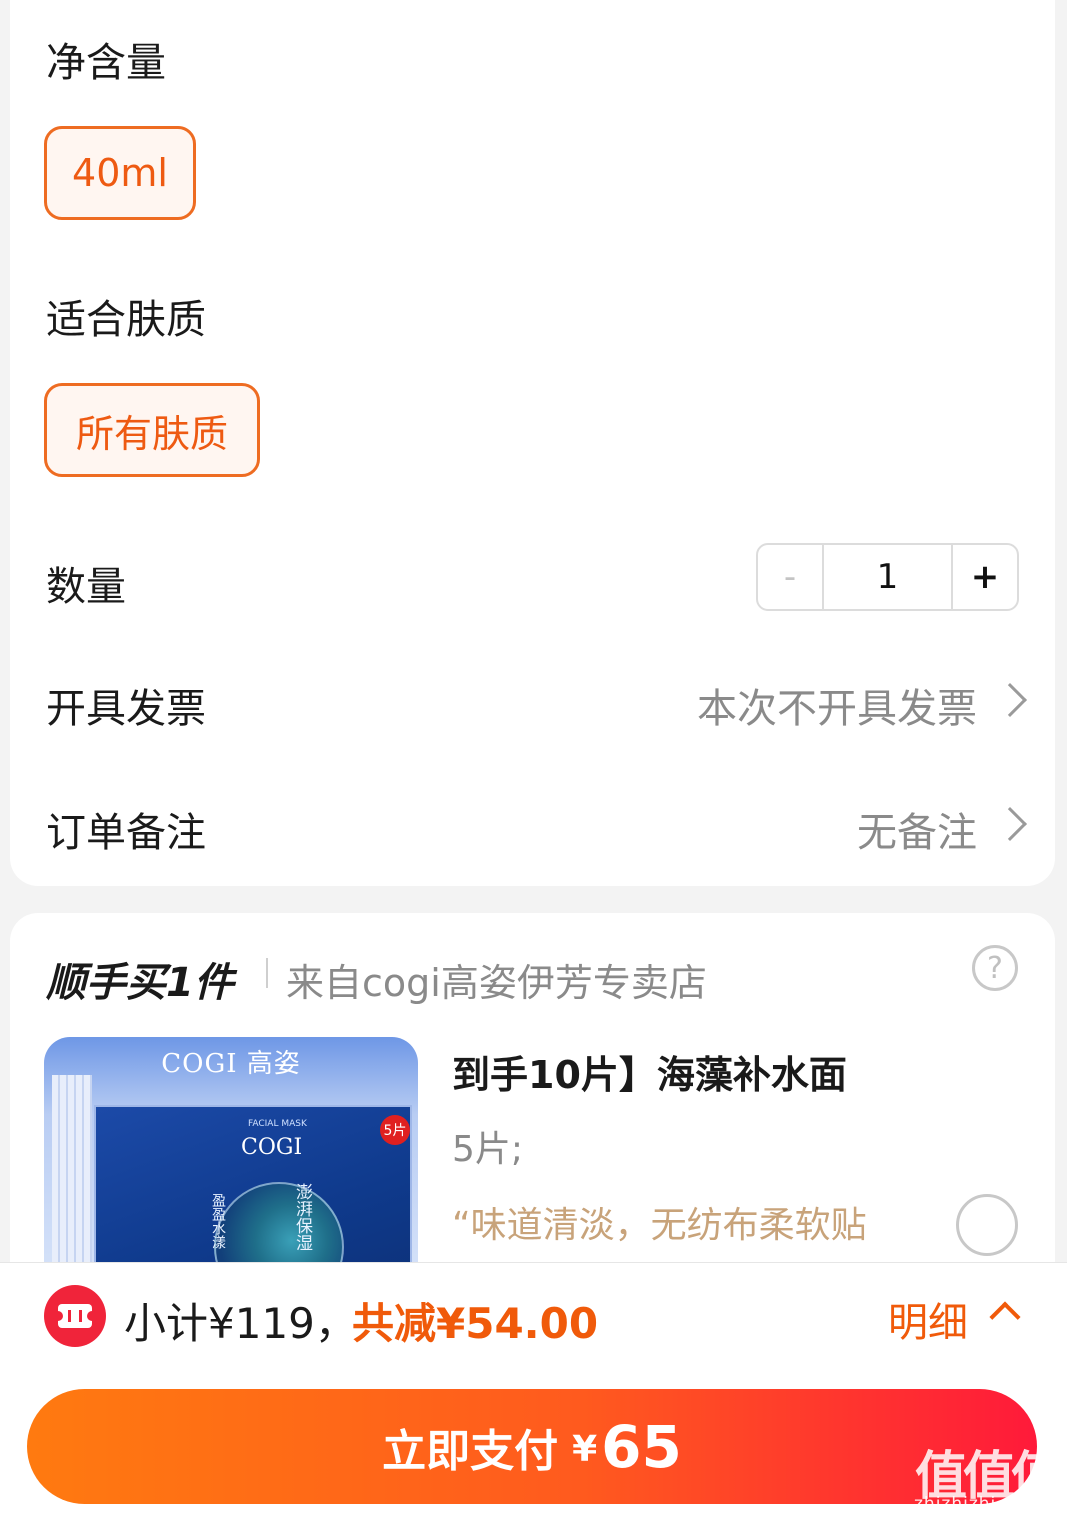  I want to click on quantity-stepper: - 1 +, so click(887, 577).